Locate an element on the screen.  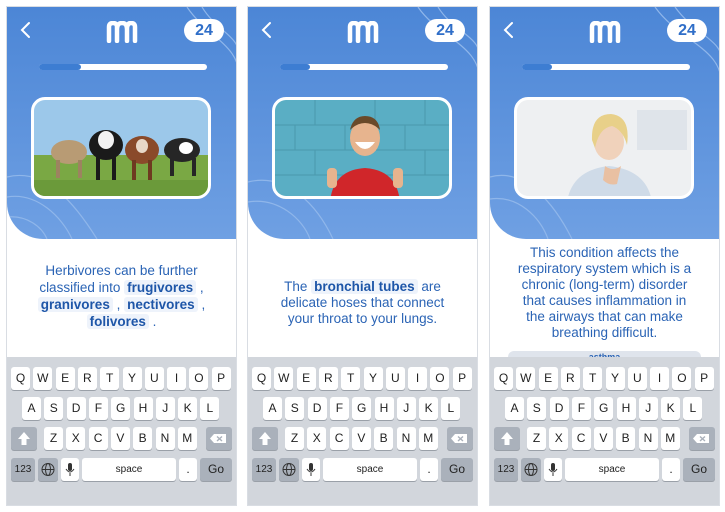
term-highlight: granivores is located at coordinates (75, 304).